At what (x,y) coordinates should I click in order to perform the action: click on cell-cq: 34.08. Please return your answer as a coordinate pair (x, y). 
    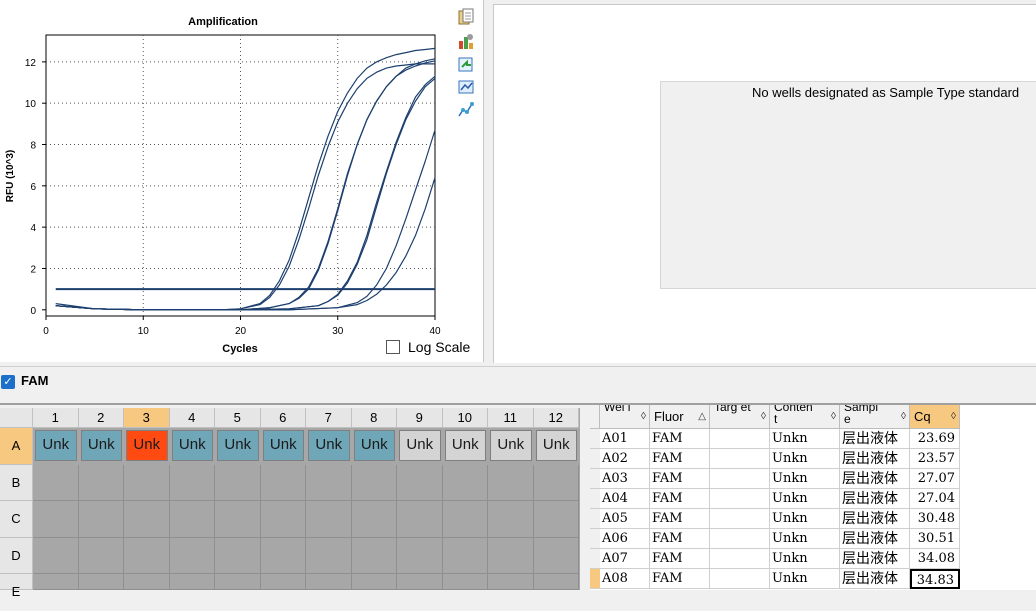
    Looking at the image, I should click on (935, 559).